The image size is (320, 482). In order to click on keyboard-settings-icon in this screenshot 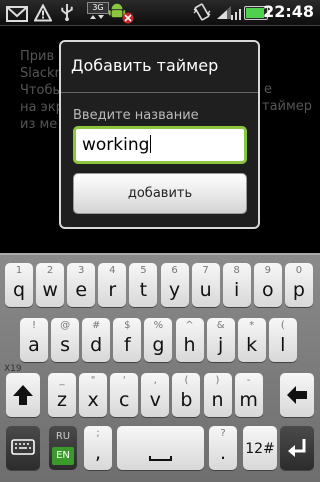, I will do `click(23, 447)`.